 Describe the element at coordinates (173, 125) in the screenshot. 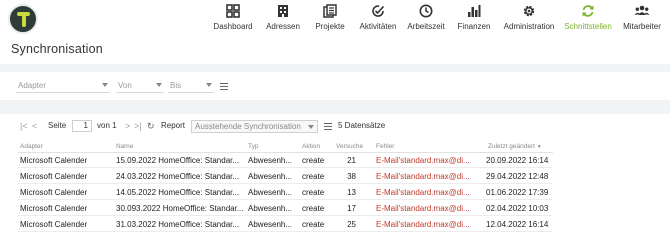

I see `report-label: Report` at that location.